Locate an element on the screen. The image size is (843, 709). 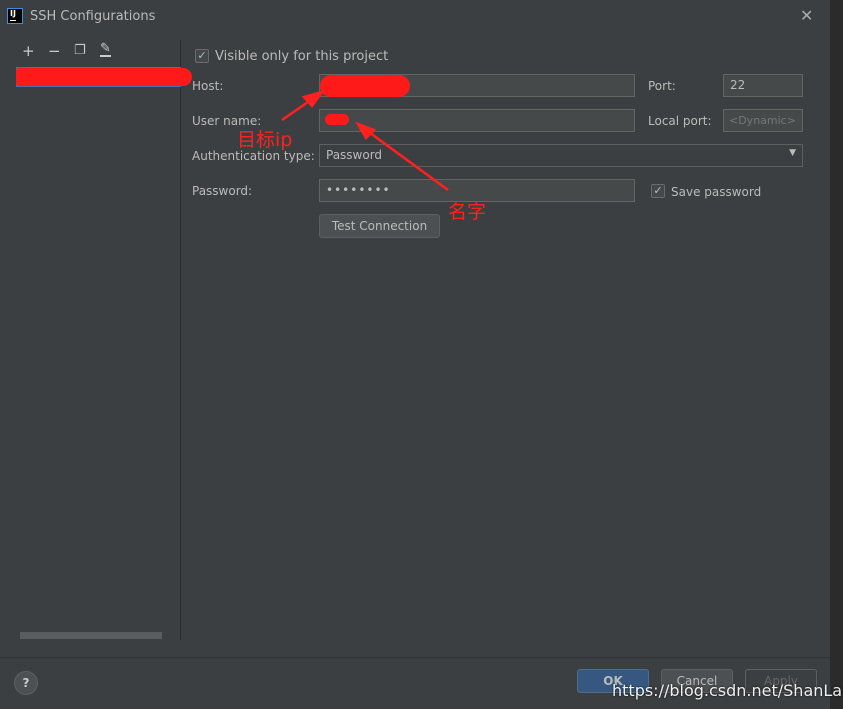
ip-annotation: 目标ip is located at coordinates (265, 140).